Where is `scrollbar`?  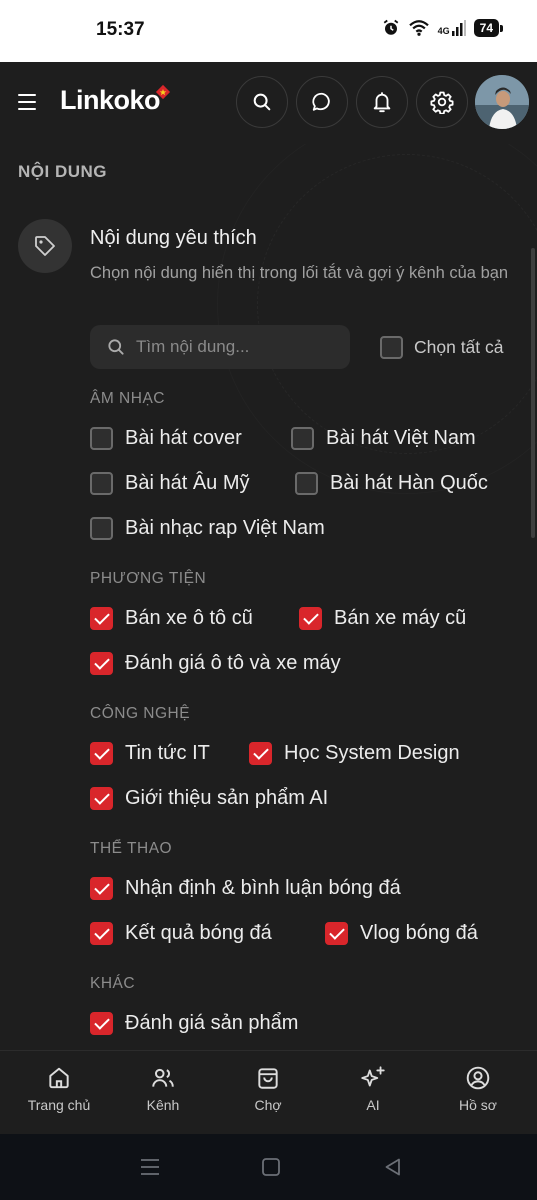 scrollbar is located at coordinates (533, 393).